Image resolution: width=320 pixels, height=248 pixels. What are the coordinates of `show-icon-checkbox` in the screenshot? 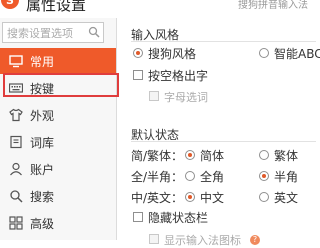 It's located at (154, 239).